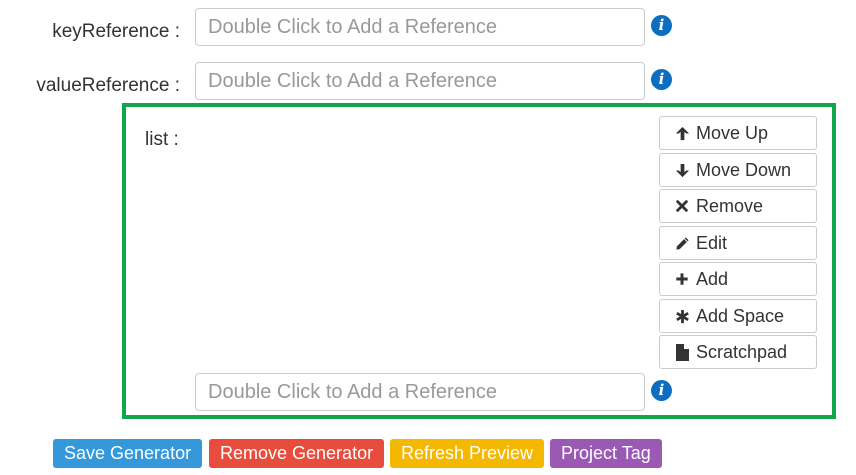  What do you see at coordinates (297, 453) in the screenshot?
I see `remove-generator-button: Remove Generator` at bounding box center [297, 453].